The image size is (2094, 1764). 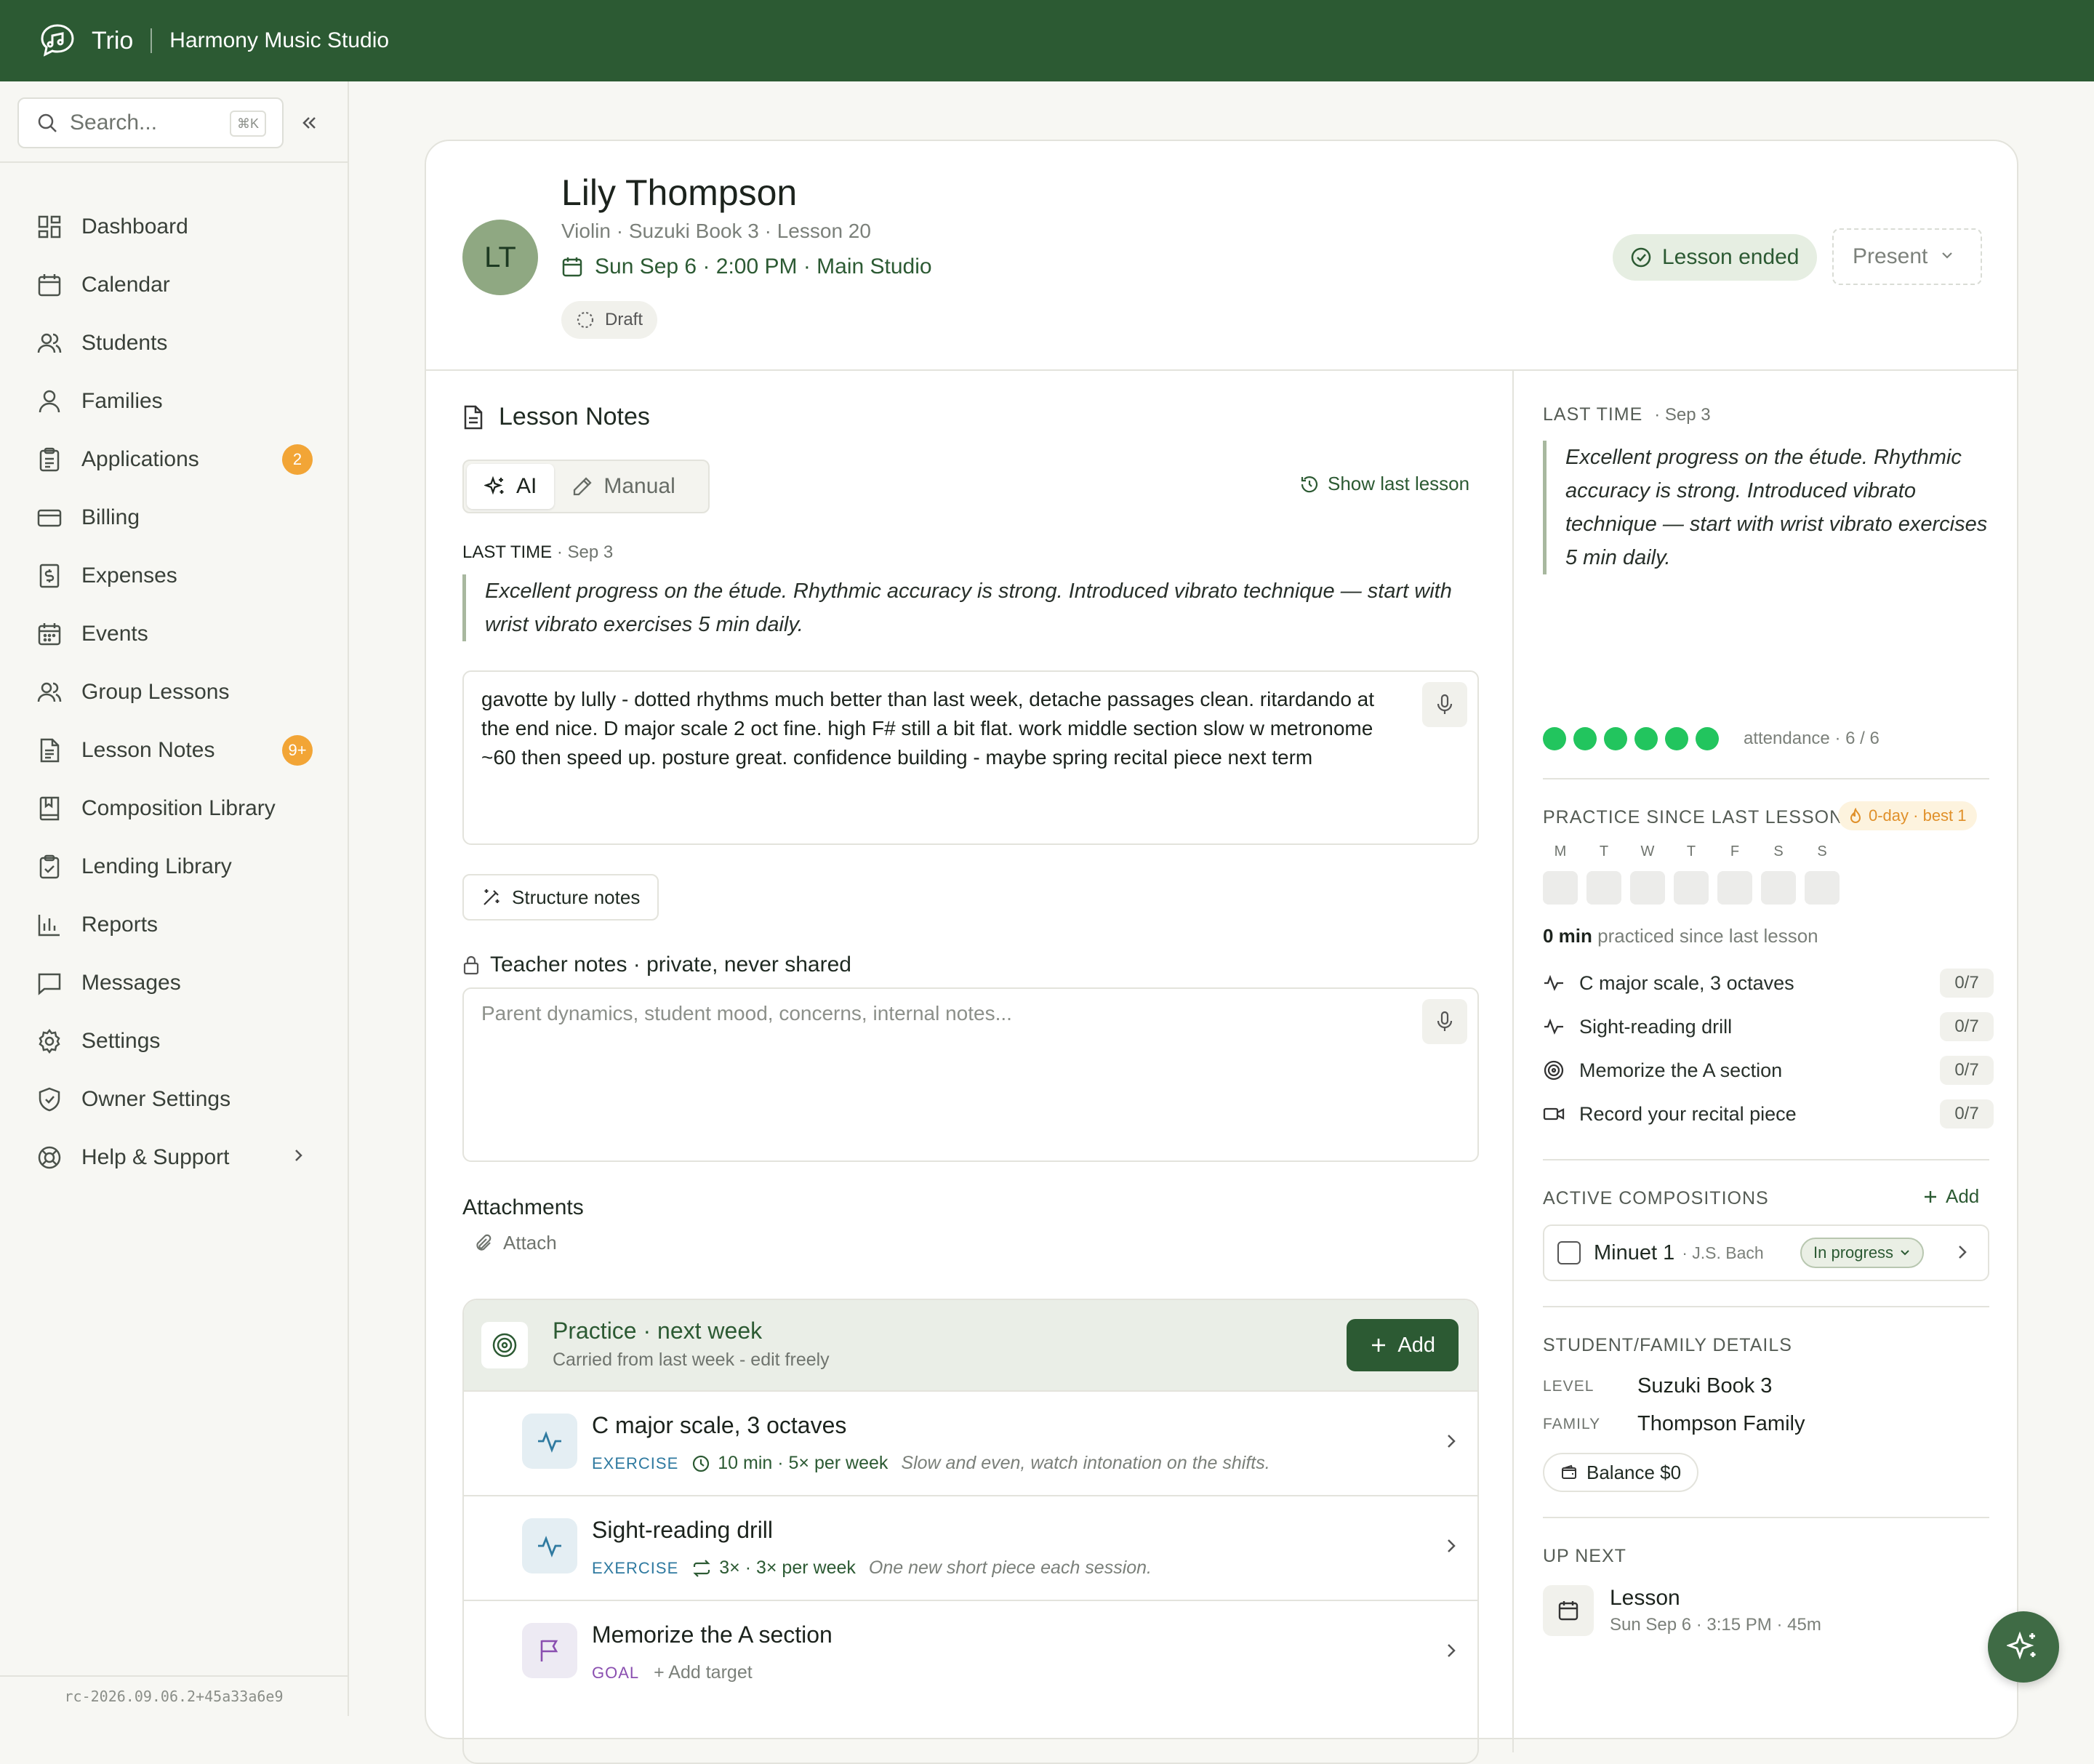 I want to click on sidebar-item-expenses: Expenses, so click(x=174, y=576).